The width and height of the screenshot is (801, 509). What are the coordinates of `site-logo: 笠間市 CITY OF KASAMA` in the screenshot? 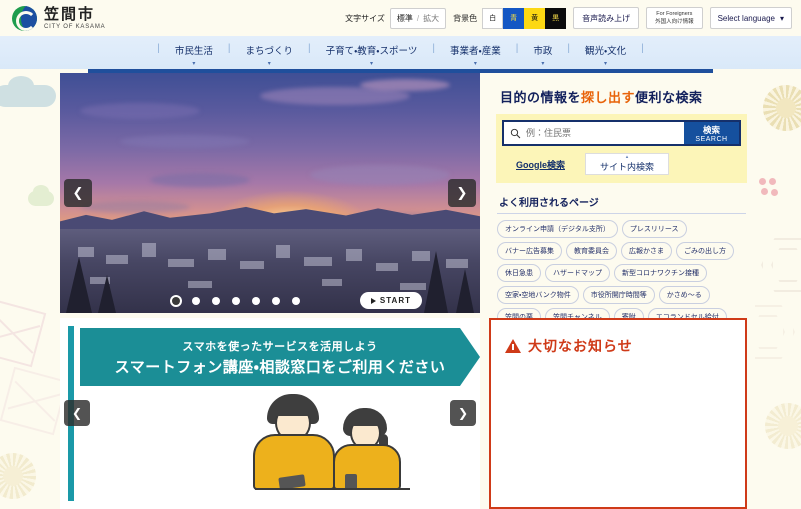 It's located at (58, 18).